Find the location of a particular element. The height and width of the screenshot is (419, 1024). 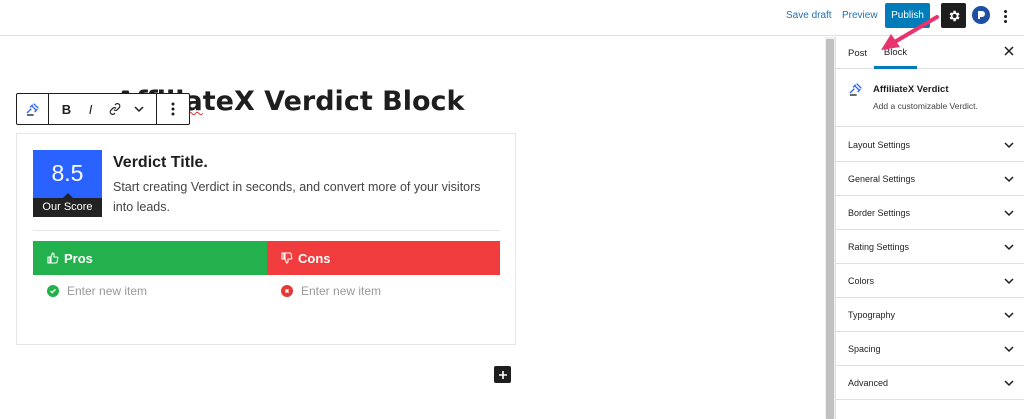

pros-item-input: Enter new item is located at coordinates (107, 291).